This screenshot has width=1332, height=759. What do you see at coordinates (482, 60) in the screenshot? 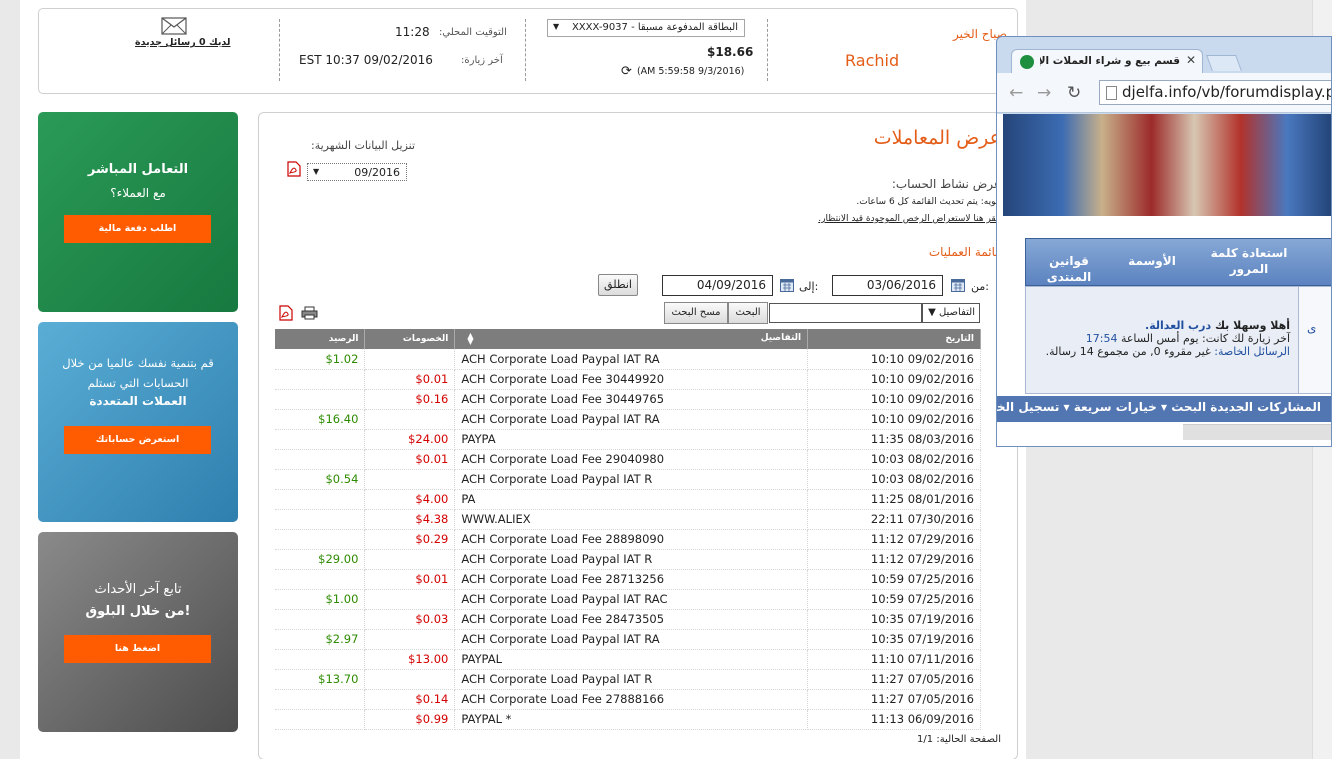
I see `last-visit-label: آخر زيارة:` at bounding box center [482, 60].